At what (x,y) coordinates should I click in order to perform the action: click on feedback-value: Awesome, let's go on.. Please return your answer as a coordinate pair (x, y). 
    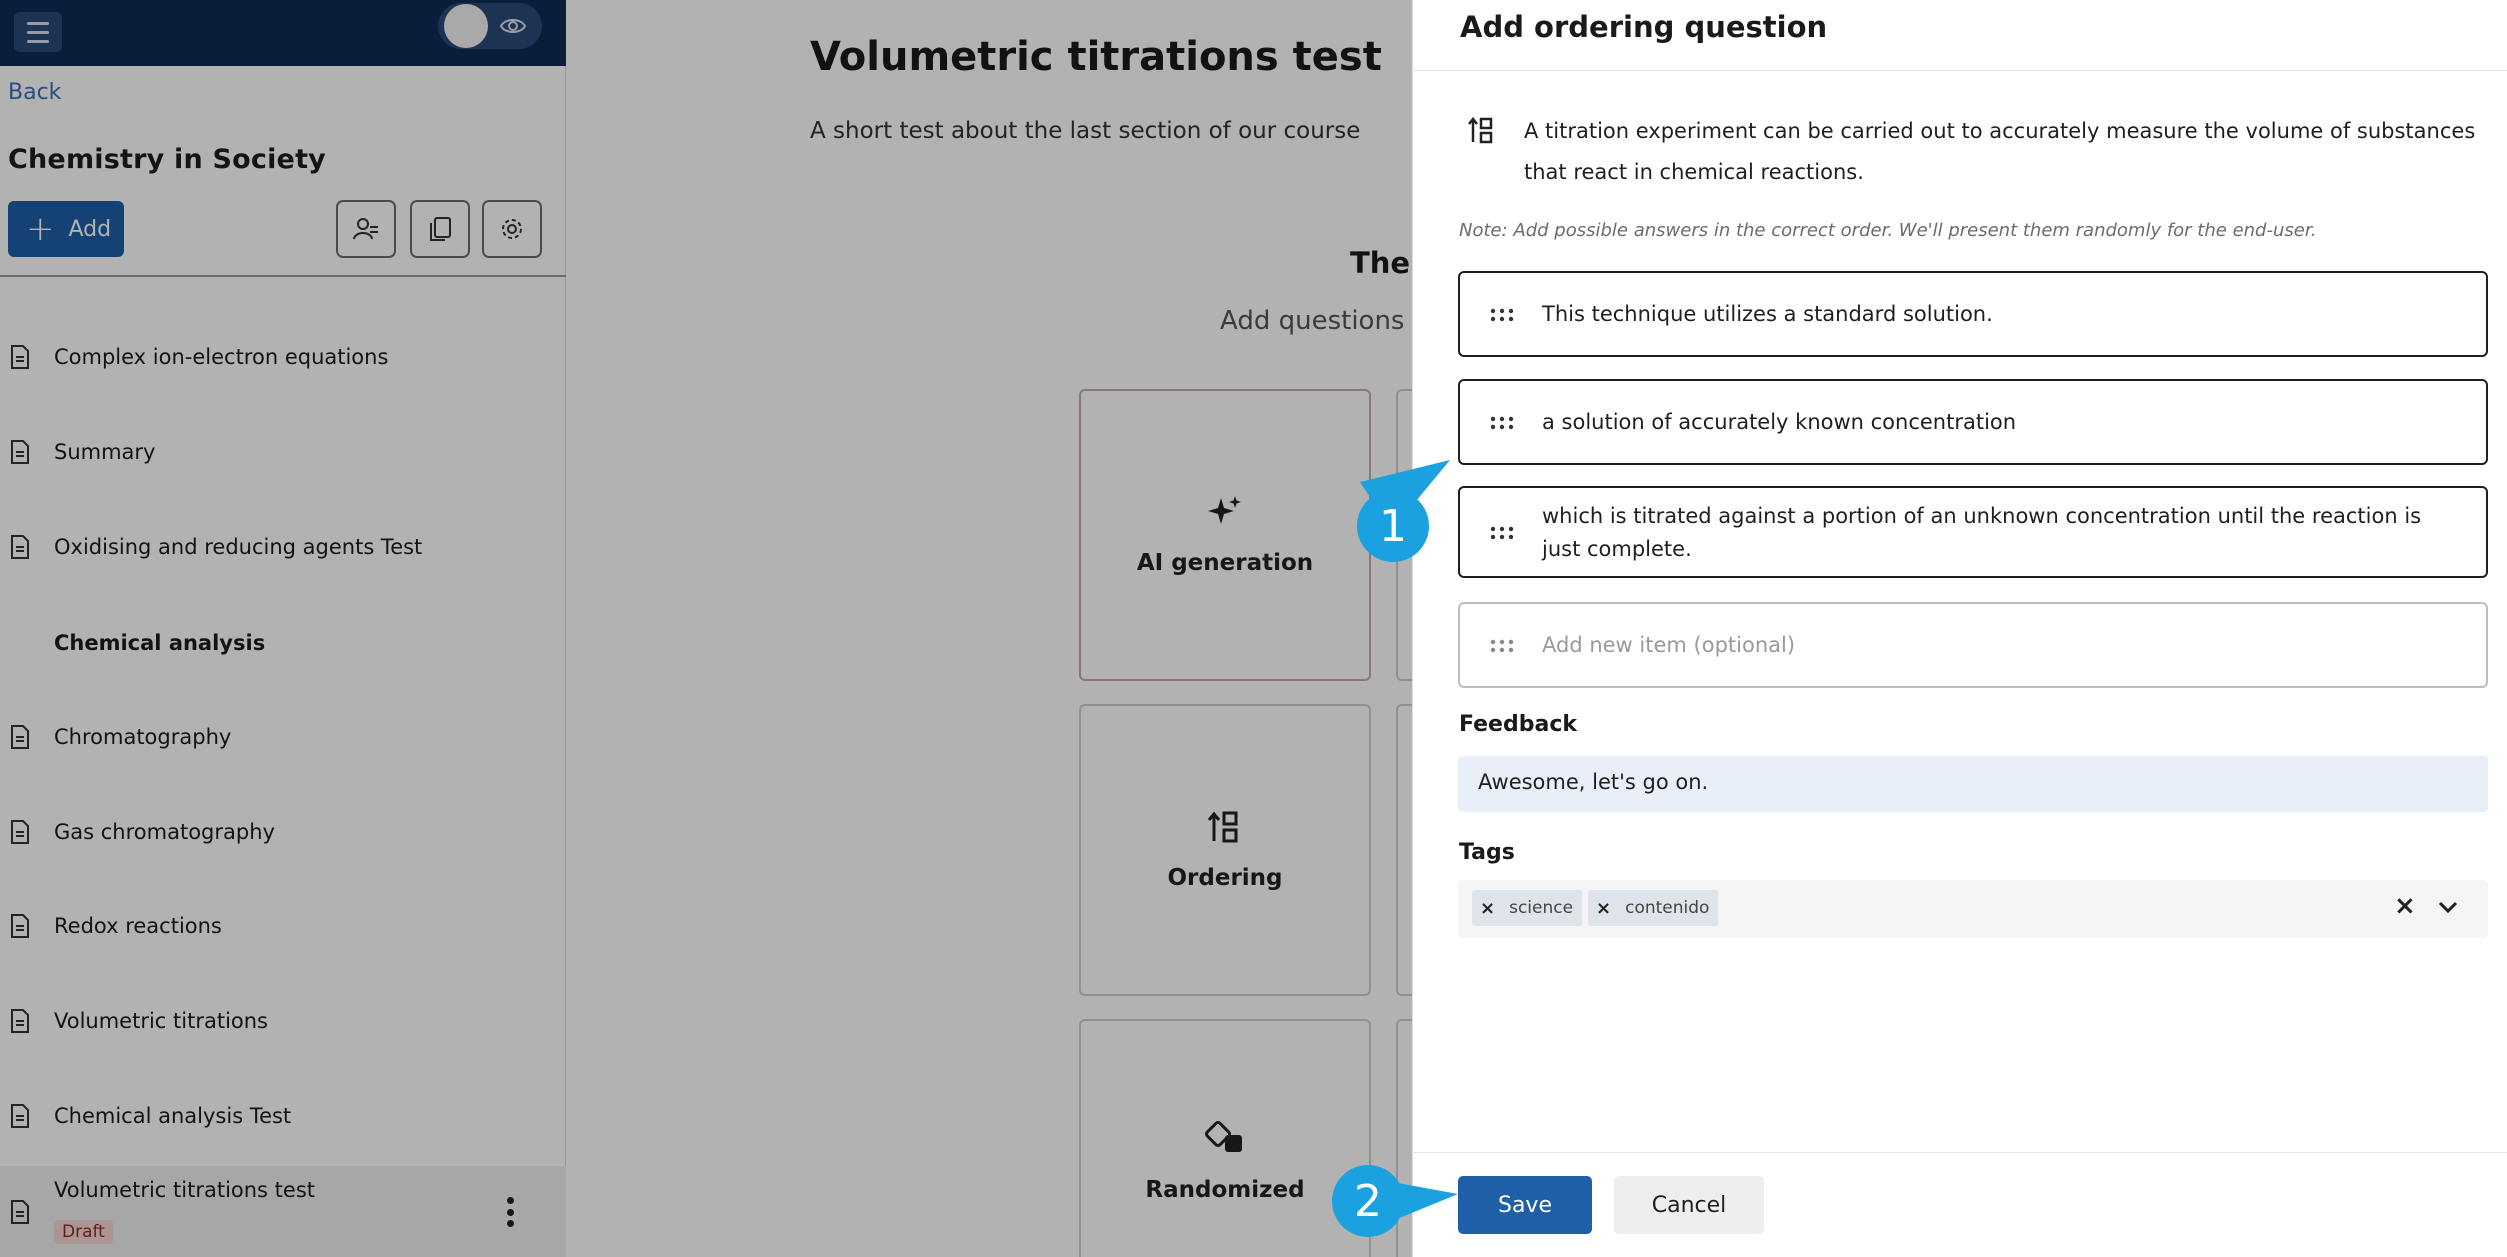
    Looking at the image, I should click on (1593, 782).